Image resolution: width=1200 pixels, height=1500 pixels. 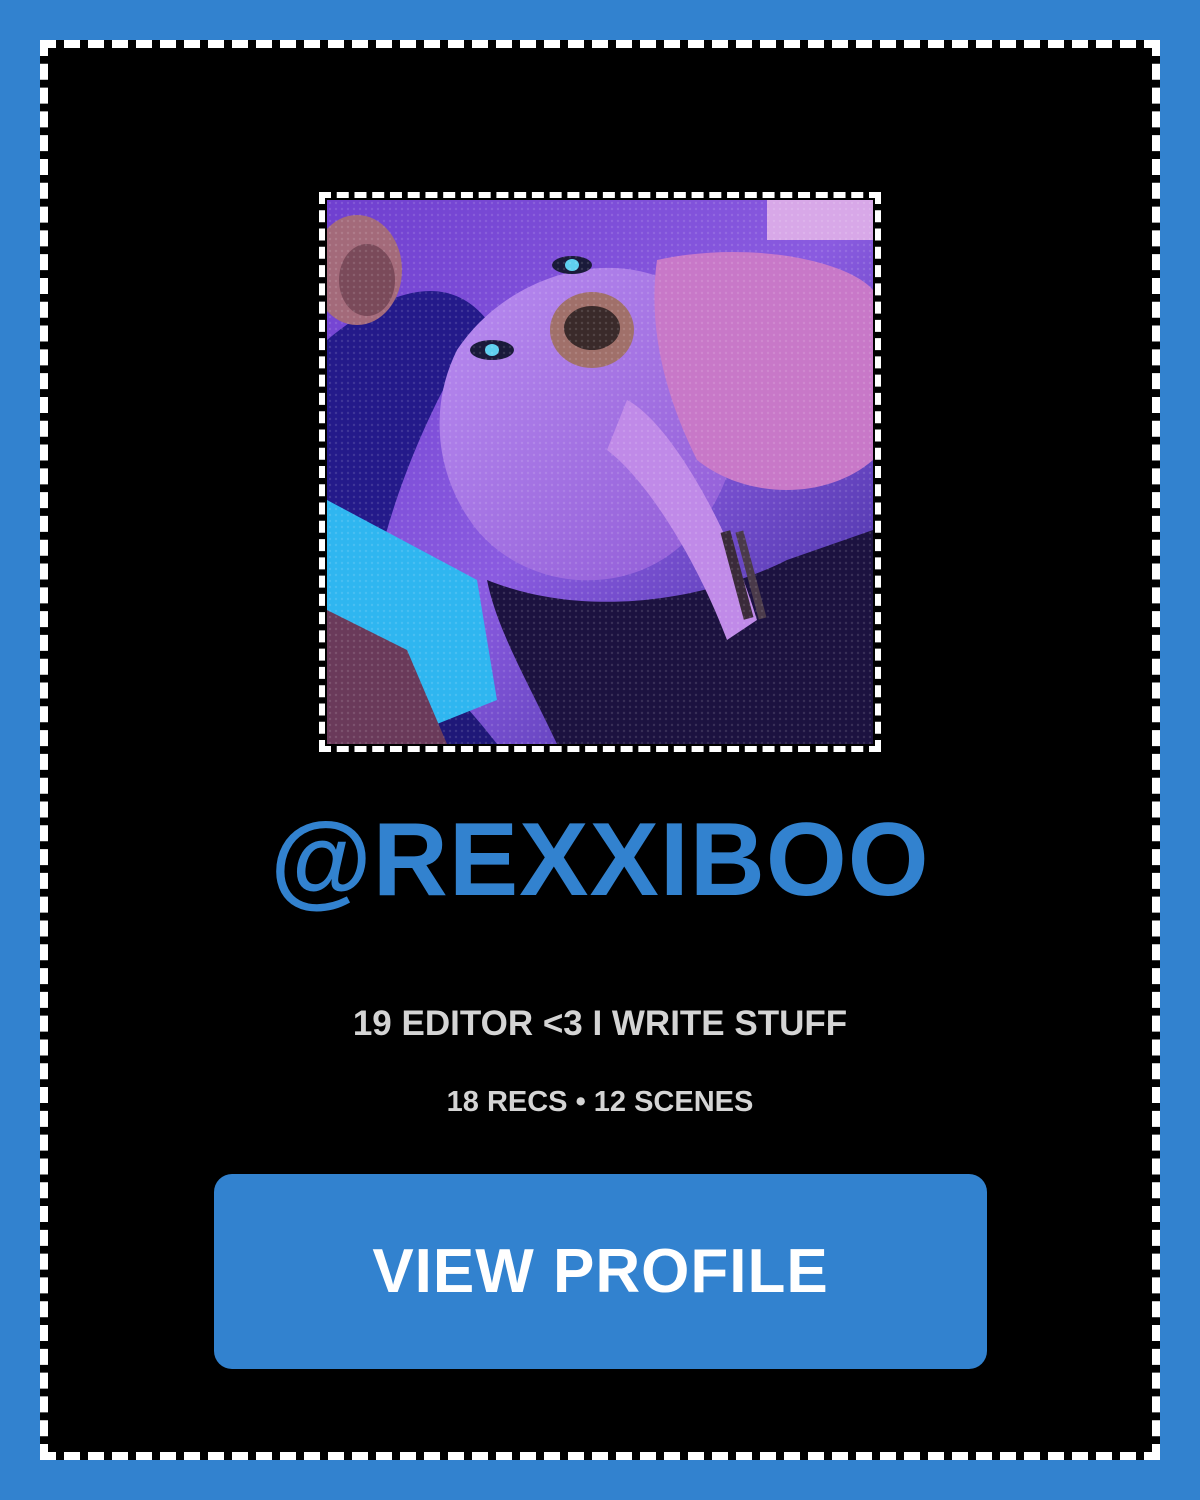 I want to click on view-profile-button: VIEW PROFILE, so click(x=600, y=1271).